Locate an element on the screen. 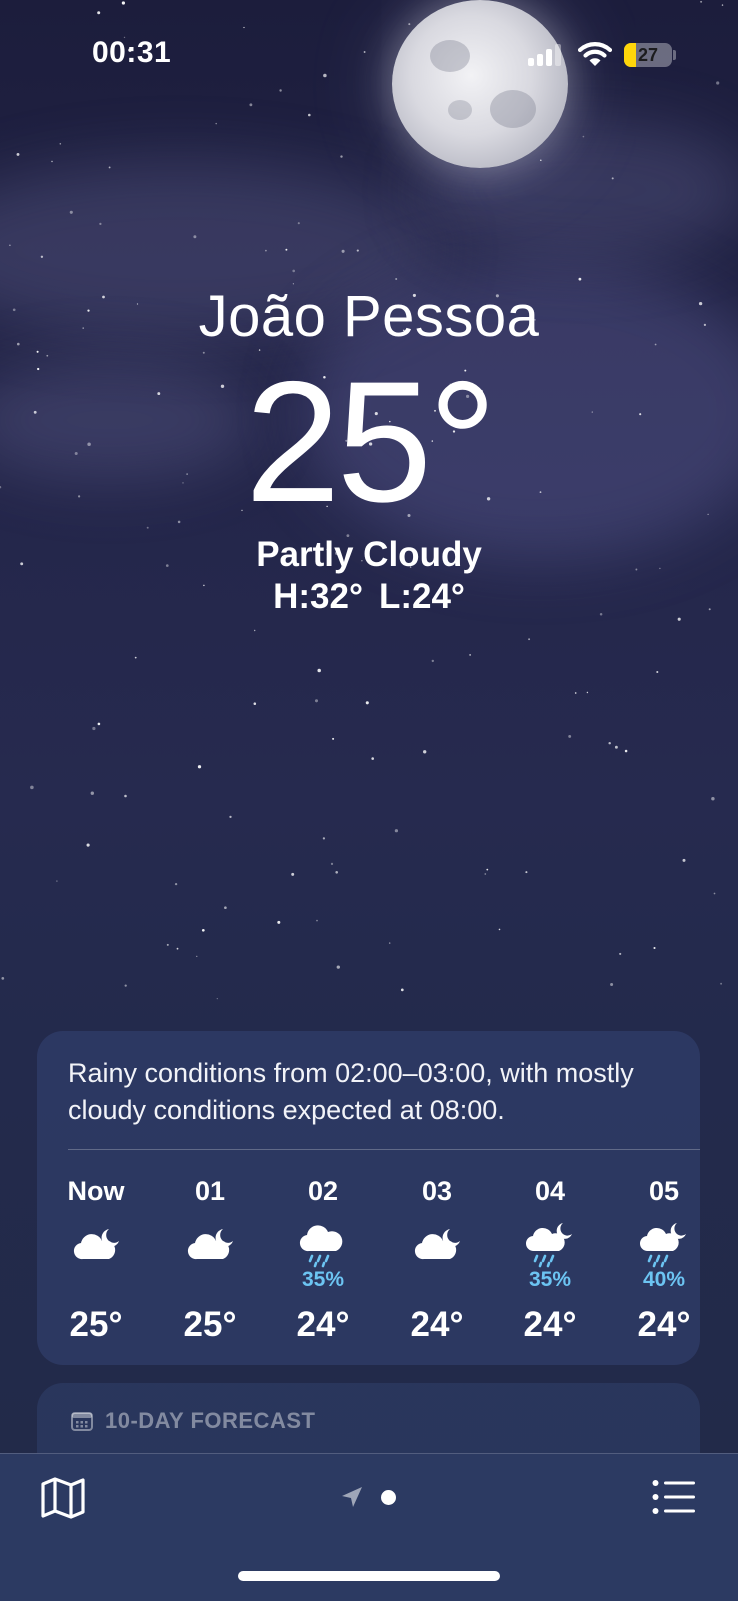 Image resolution: width=738 pixels, height=1601 pixels. hour-label: 05 is located at coordinates (664, 1191).